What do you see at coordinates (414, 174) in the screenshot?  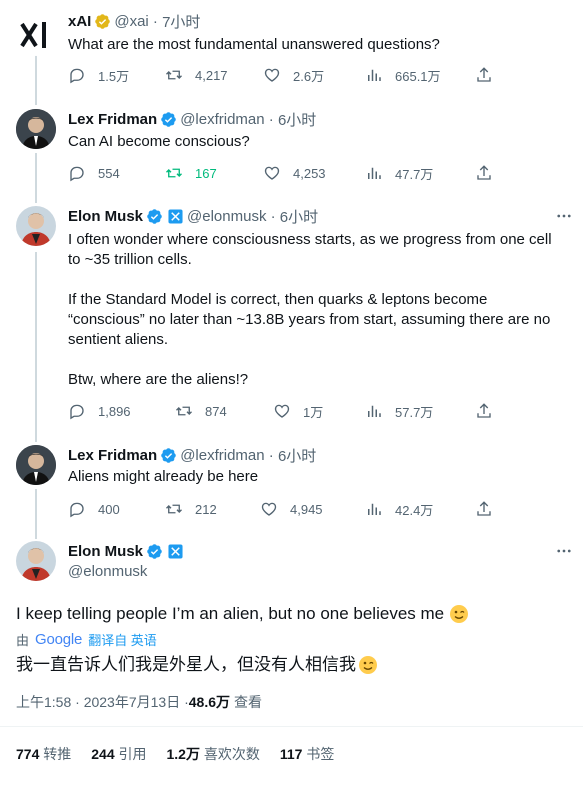 I see `views-count: 47.7万` at bounding box center [414, 174].